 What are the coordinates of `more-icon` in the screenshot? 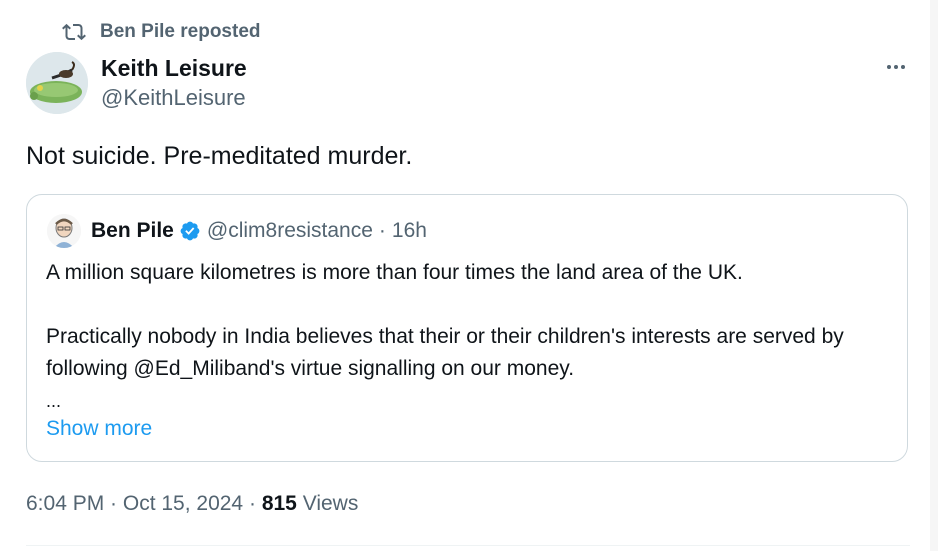 It's located at (896, 67).